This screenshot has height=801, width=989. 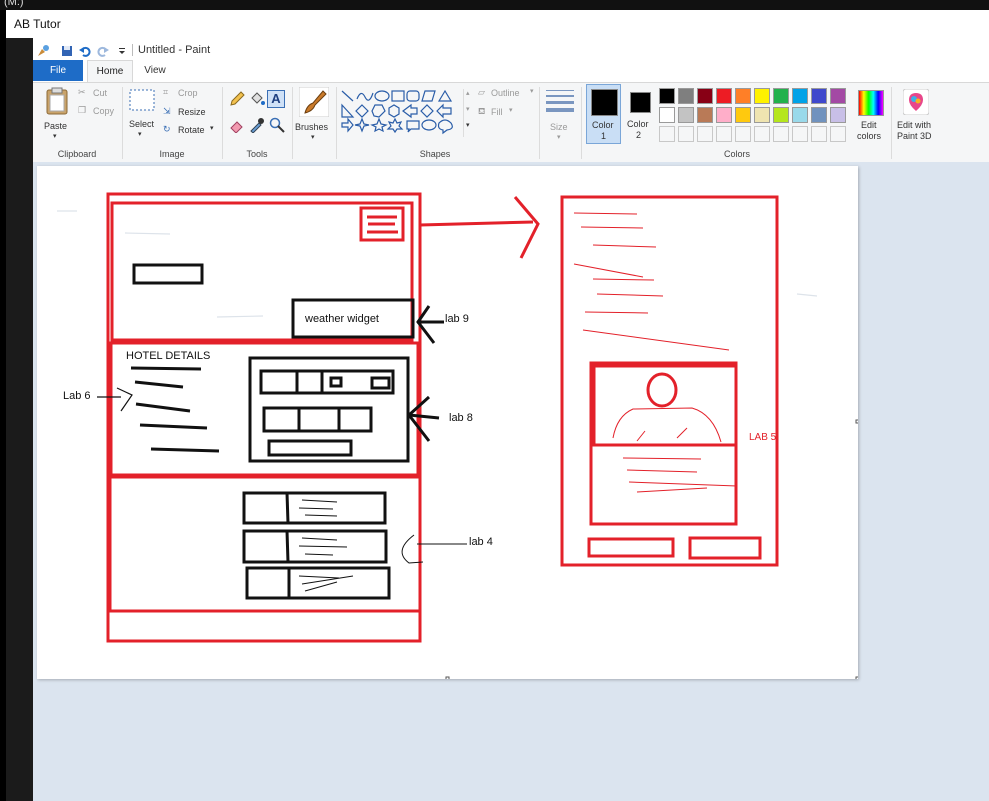 I want to click on outline-label: Outline, so click(x=505, y=93).